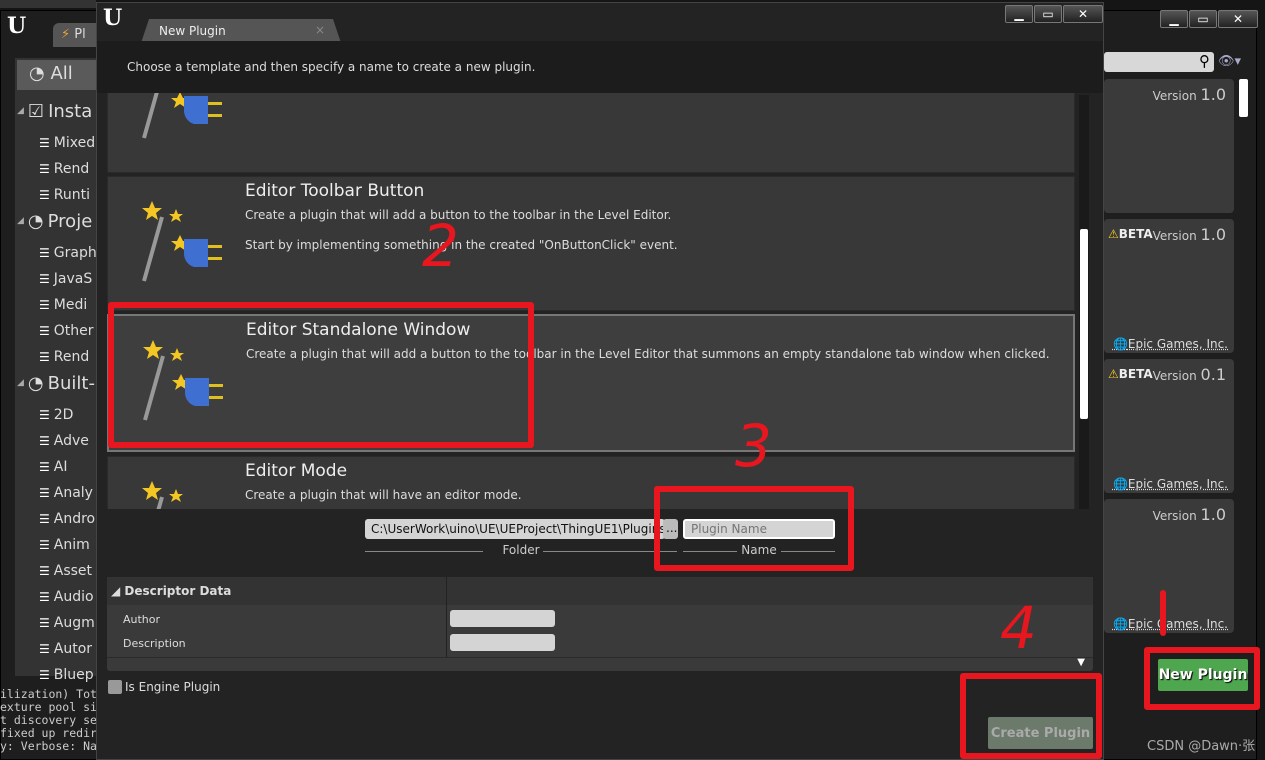 Image resolution: width=1265 pixels, height=760 pixels. What do you see at coordinates (600, 591) in the screenshot?
I see `descriptor-header: ◢ Descriptor Data` at bounding box center [600, 591].